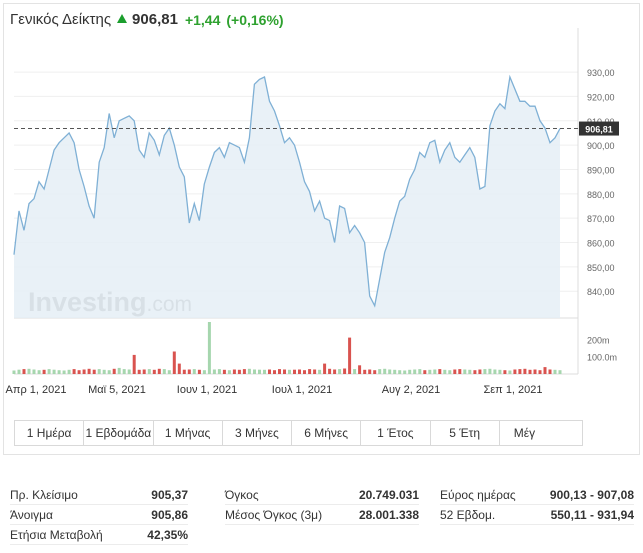 This screenshot has height=553, width=643. What do you see at coordinates (388, 494) in the screenshot?
I see `stat-value: 20.749.031` at bounding box center [388, 494].